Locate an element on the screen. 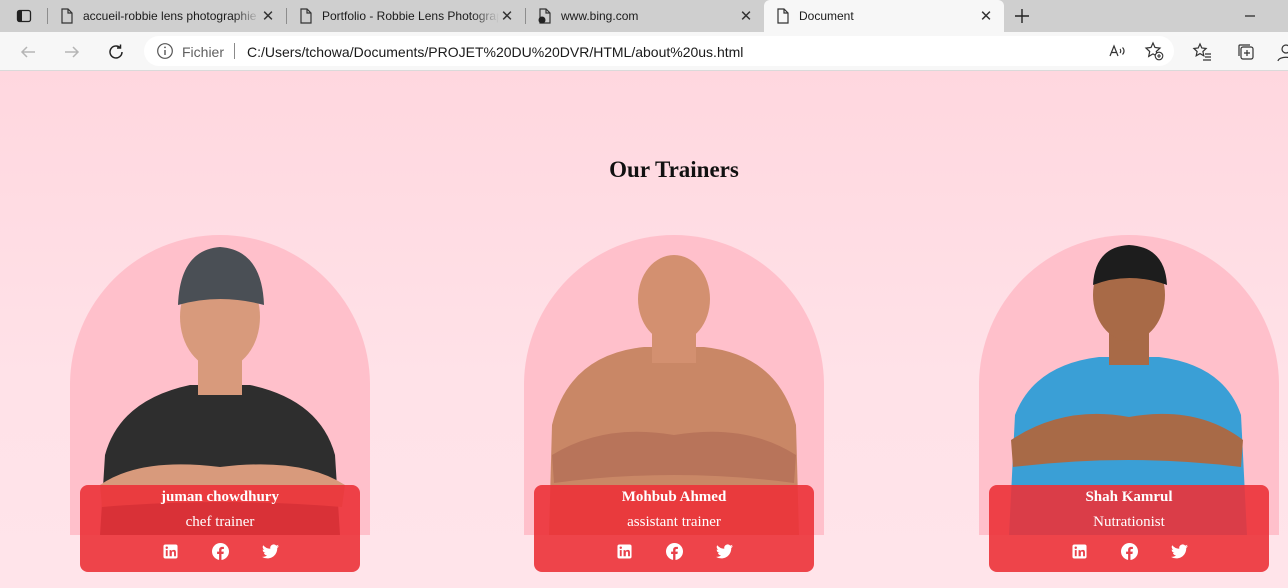 The height and width of the screenshot is (588, 1288). refresh-button is located at coordinates (116, 52).